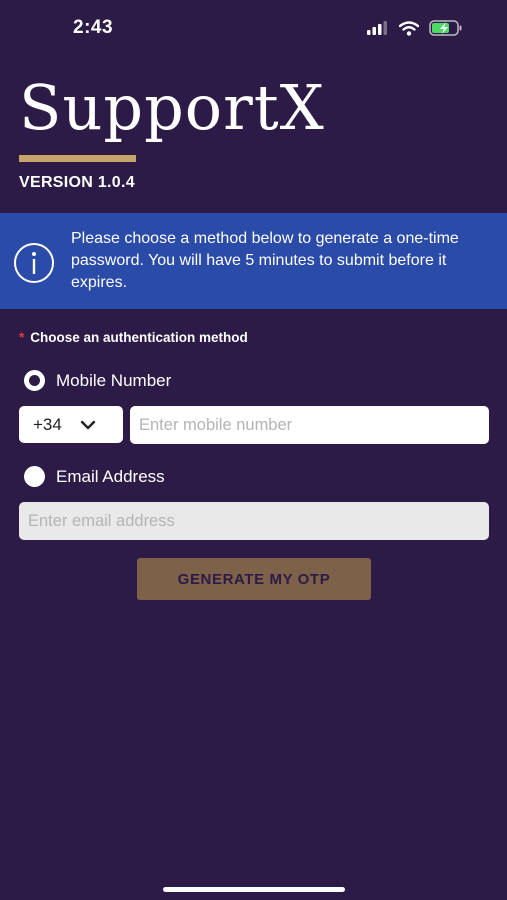 This screenshot has height=900, width=507. Describe the element at coordinates (110, 476) in the screenshot. I see `radio-label-email: Email Address` at that location.